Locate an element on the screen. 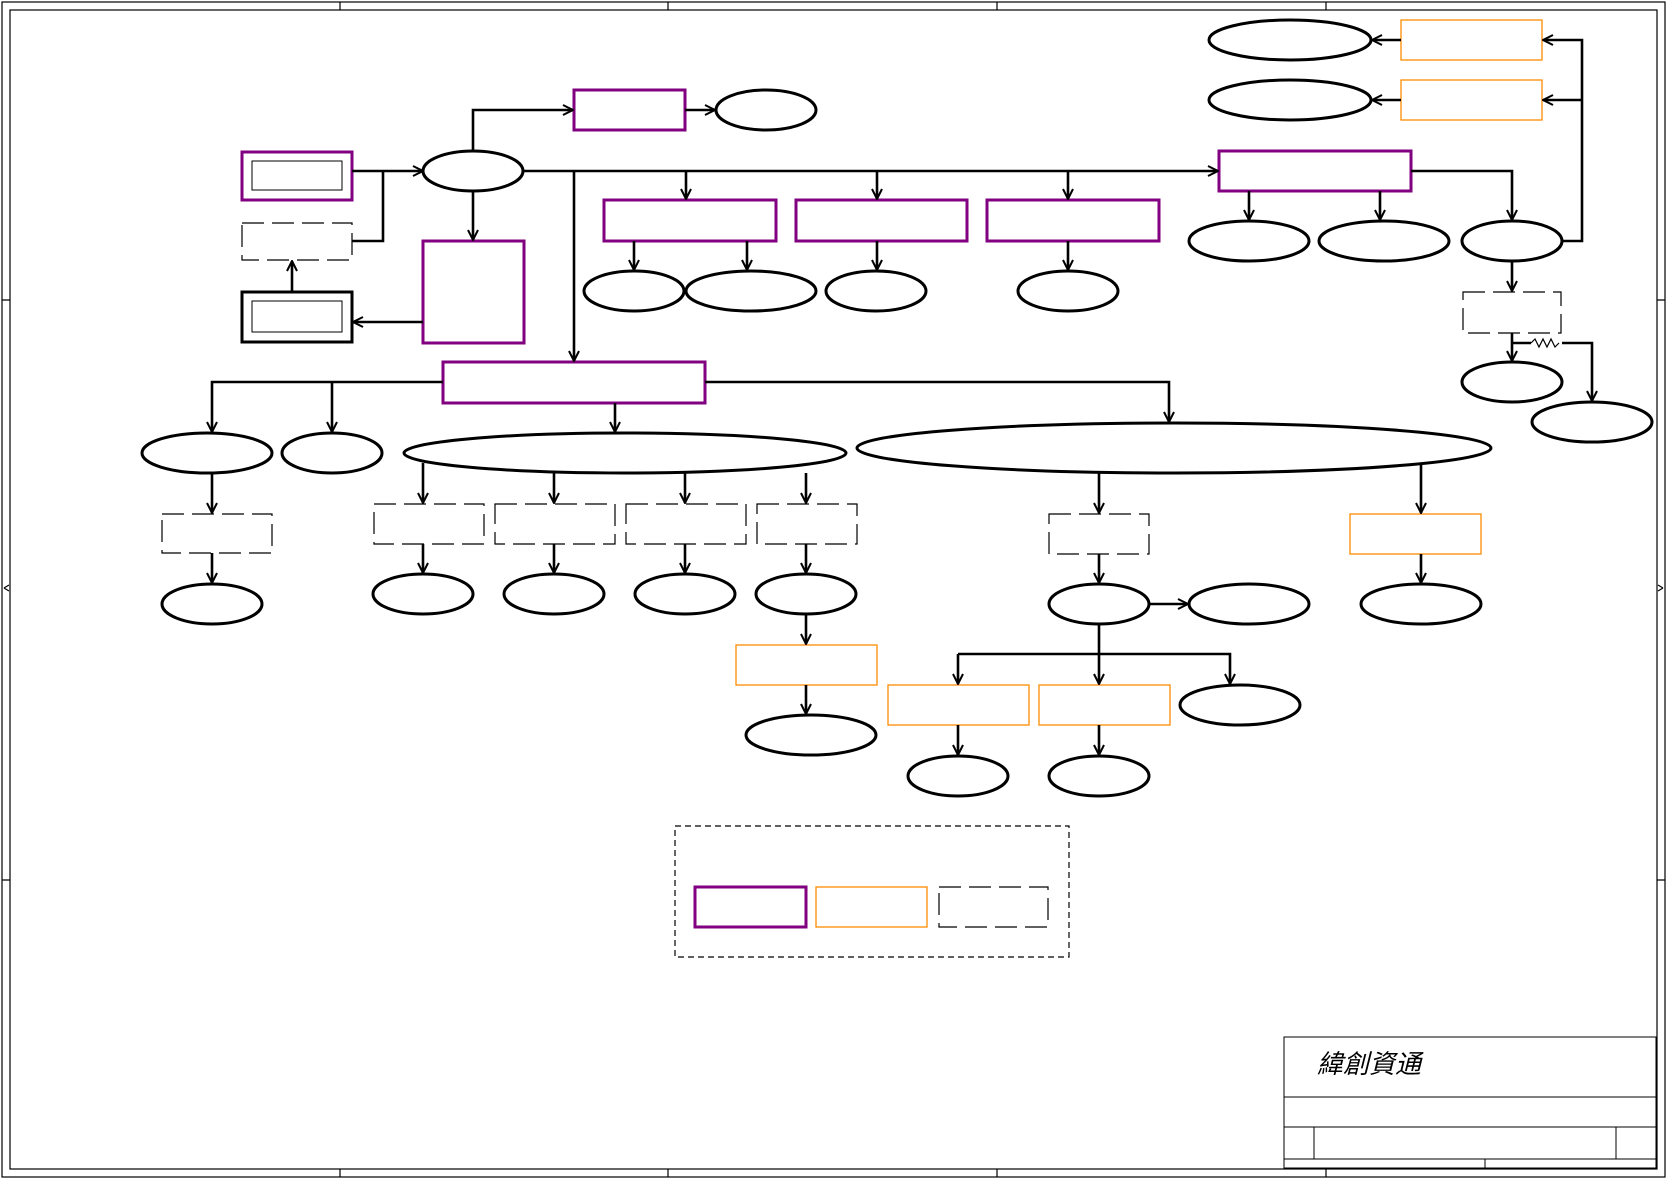 The height and width of the screenshot is (1179, 1667). mid-node-1b is located at coordinates (751, 291).